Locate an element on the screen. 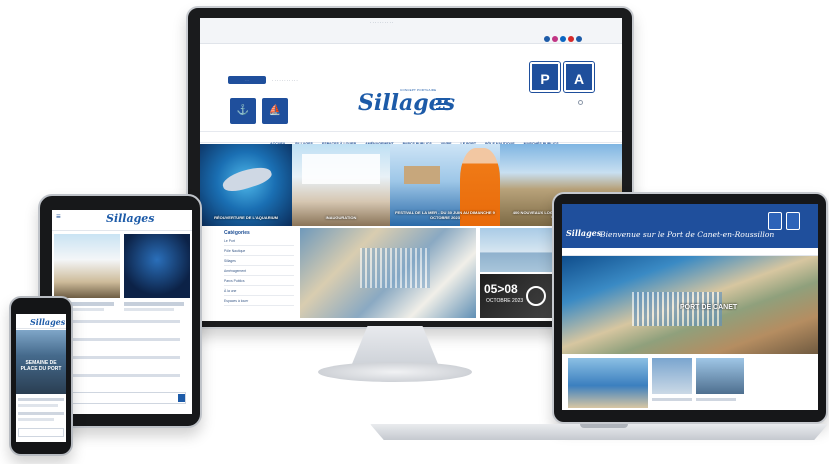 Image resolution: width=829 pixels, height=464 pixels. sidebar-item: Le Port is located at coordinates (259, 241).